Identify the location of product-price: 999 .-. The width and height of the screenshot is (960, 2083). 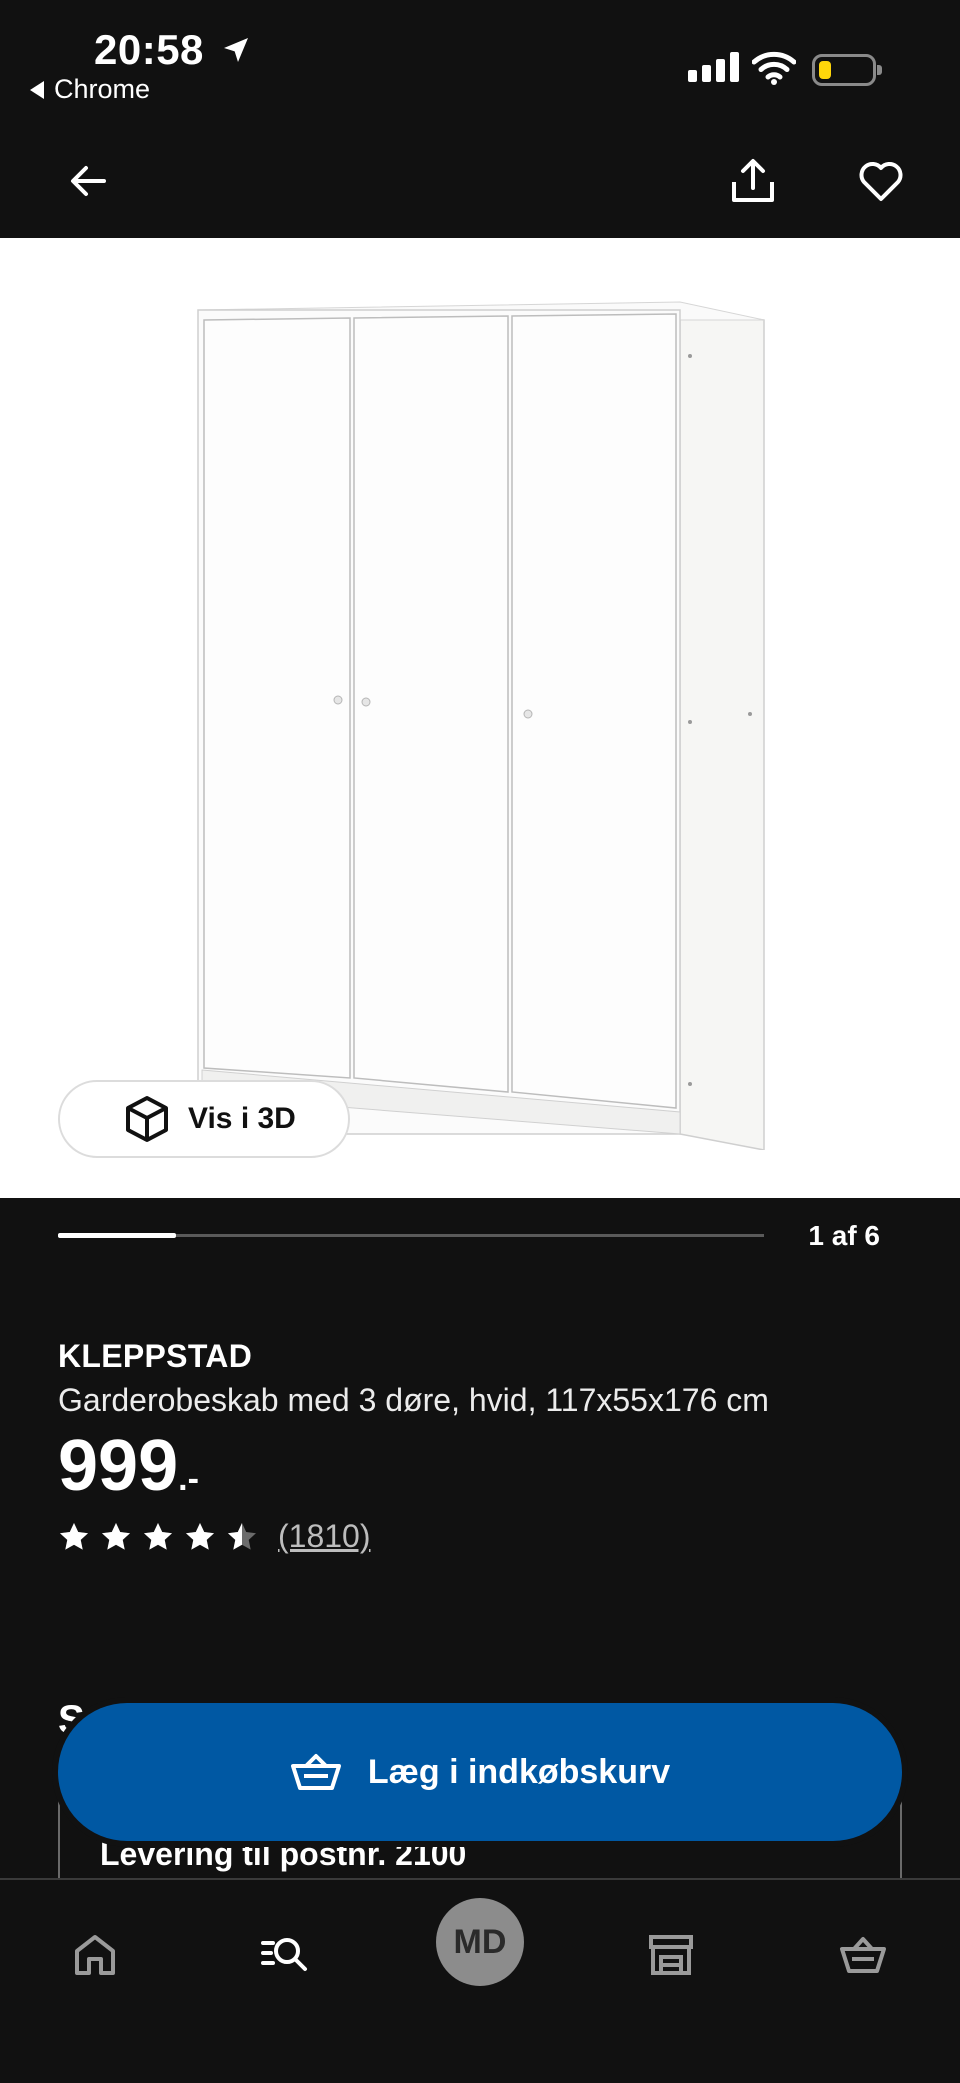
(128, 1466).